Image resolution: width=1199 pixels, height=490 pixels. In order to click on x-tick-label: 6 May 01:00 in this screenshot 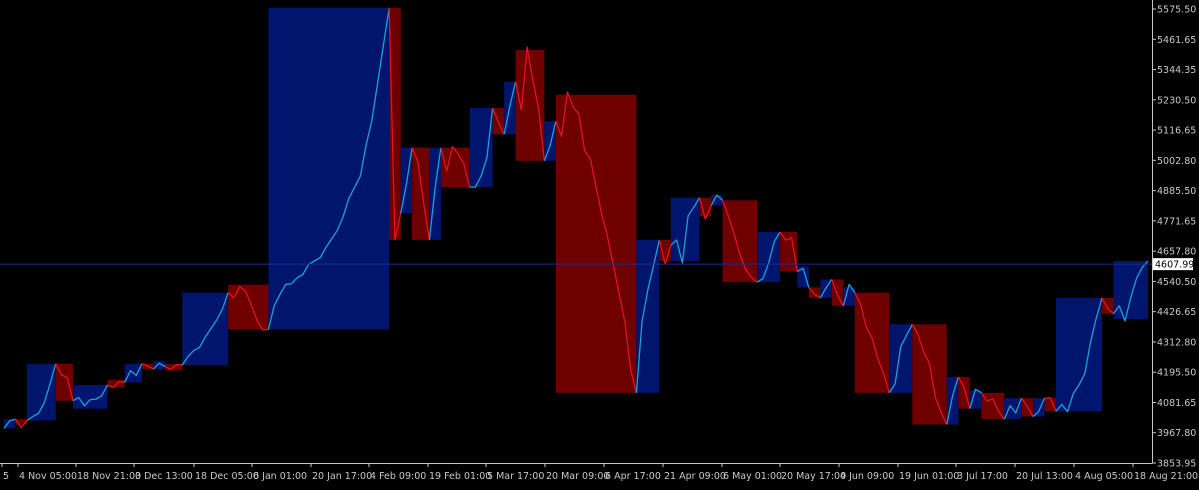, I will do `click(752, 476)`.